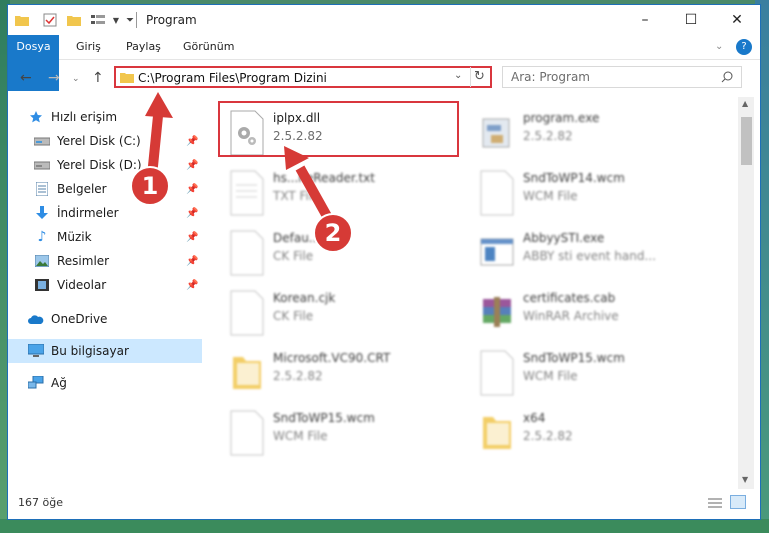  Describe the element at coordinates (239, 156) in the screenshot. I see `annotation-arrows` at that location.